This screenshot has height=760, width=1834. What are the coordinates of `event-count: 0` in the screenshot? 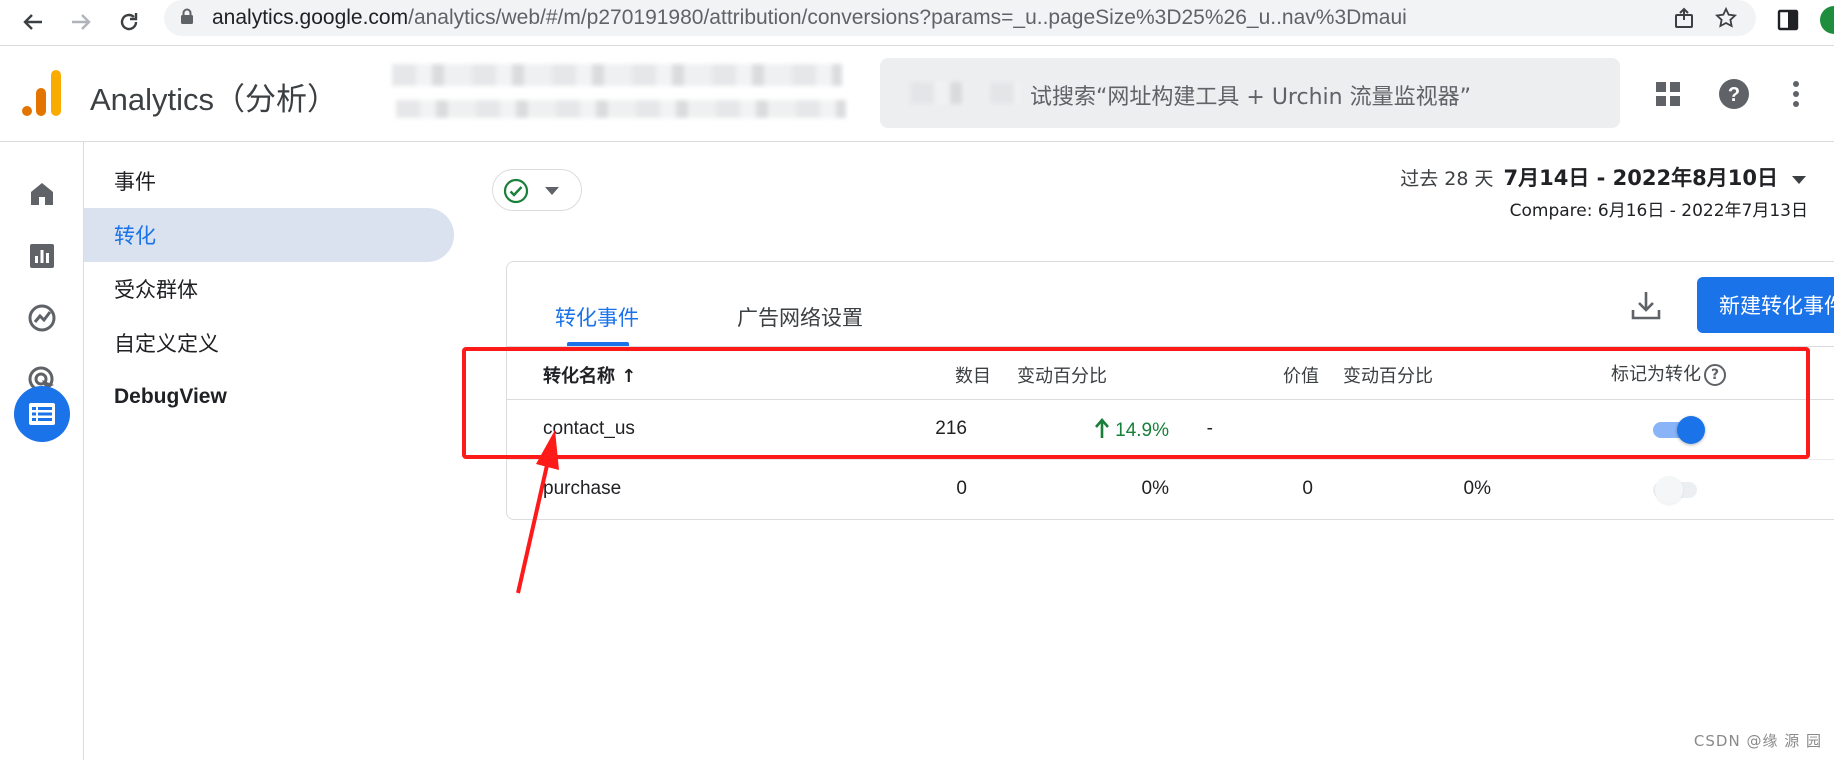 It's located at (961, 488).